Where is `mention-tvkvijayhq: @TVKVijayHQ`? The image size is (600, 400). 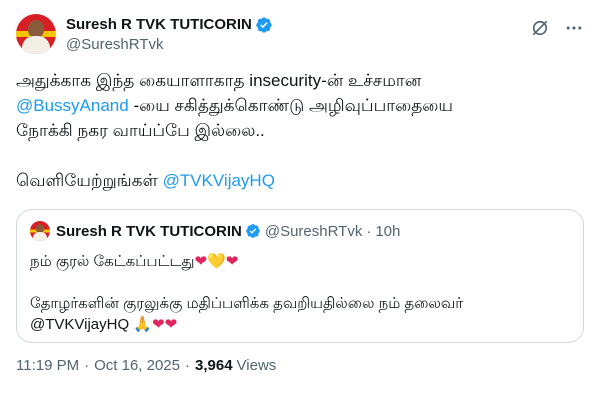 mention-tvkvijayhq: @TVKVijayHQ is located at coordinates (219, 180).